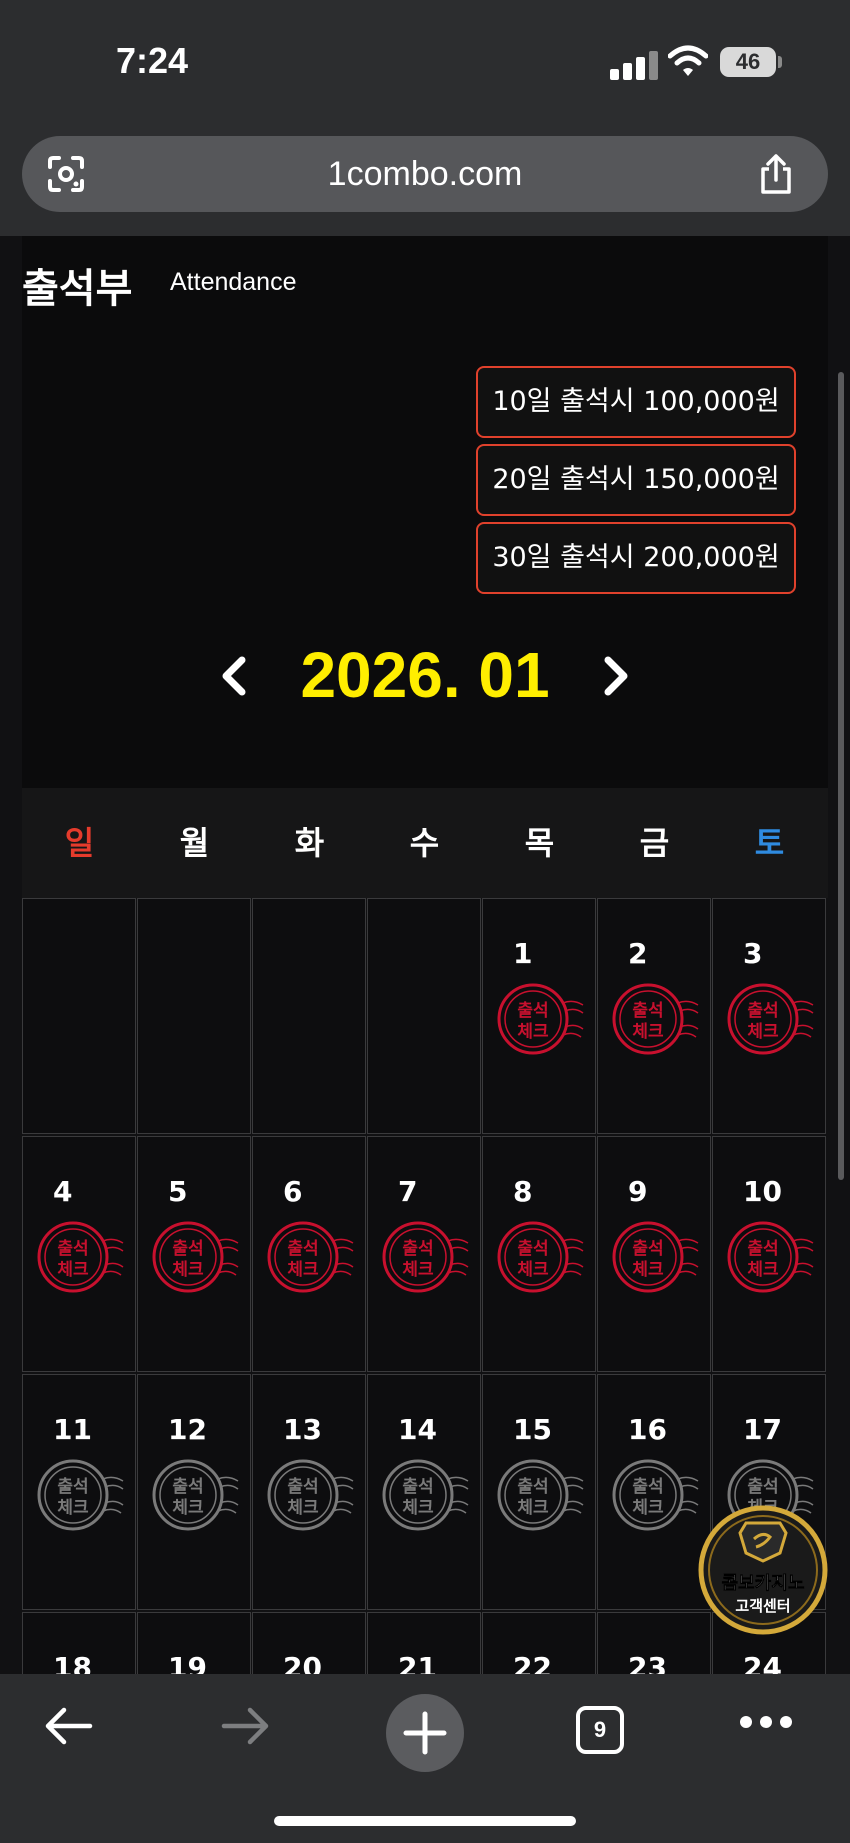 This screenshot has height=1843, width=850. What do you see at coordinates (246, 1726) in the screenshot?
I see `arrow-right-icon` at bounding box center [246, 1726].